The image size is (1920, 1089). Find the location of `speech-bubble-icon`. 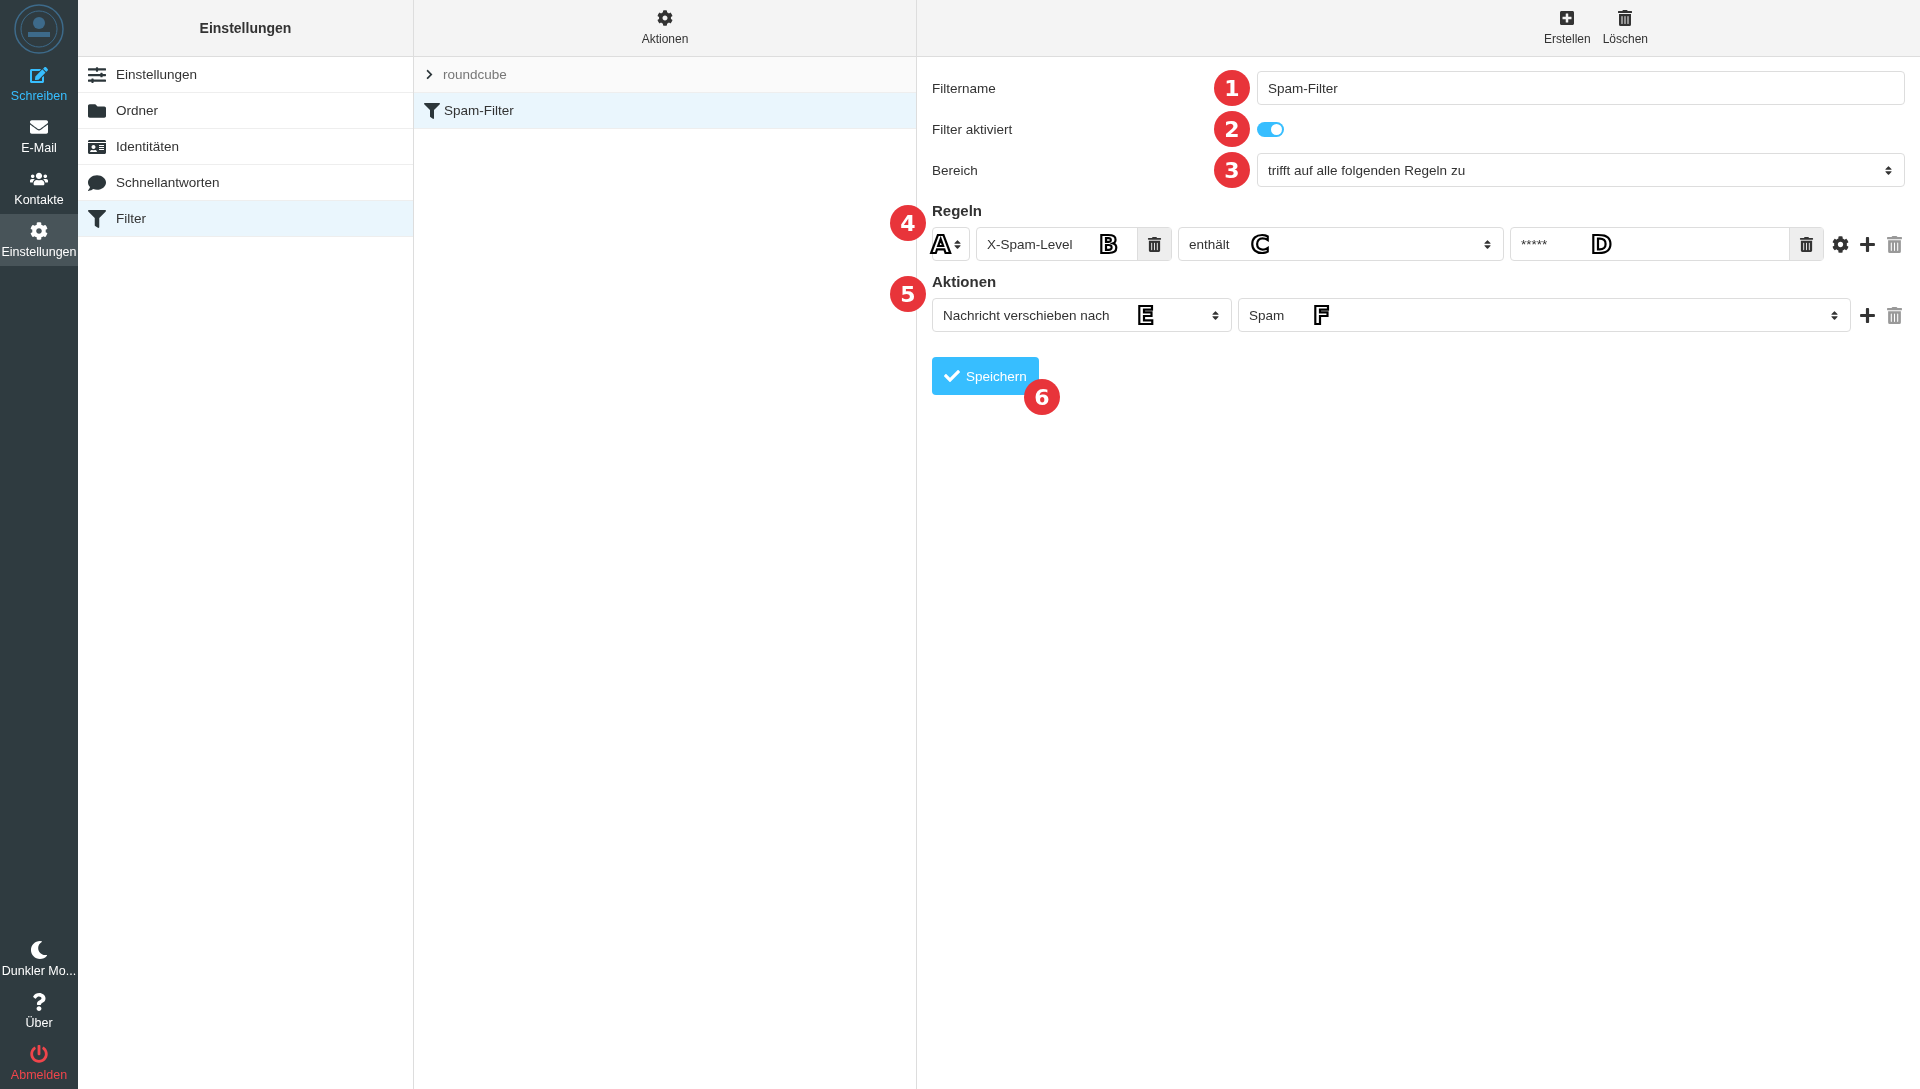

speech-bubble-icon is located at coordinates (97, 182).